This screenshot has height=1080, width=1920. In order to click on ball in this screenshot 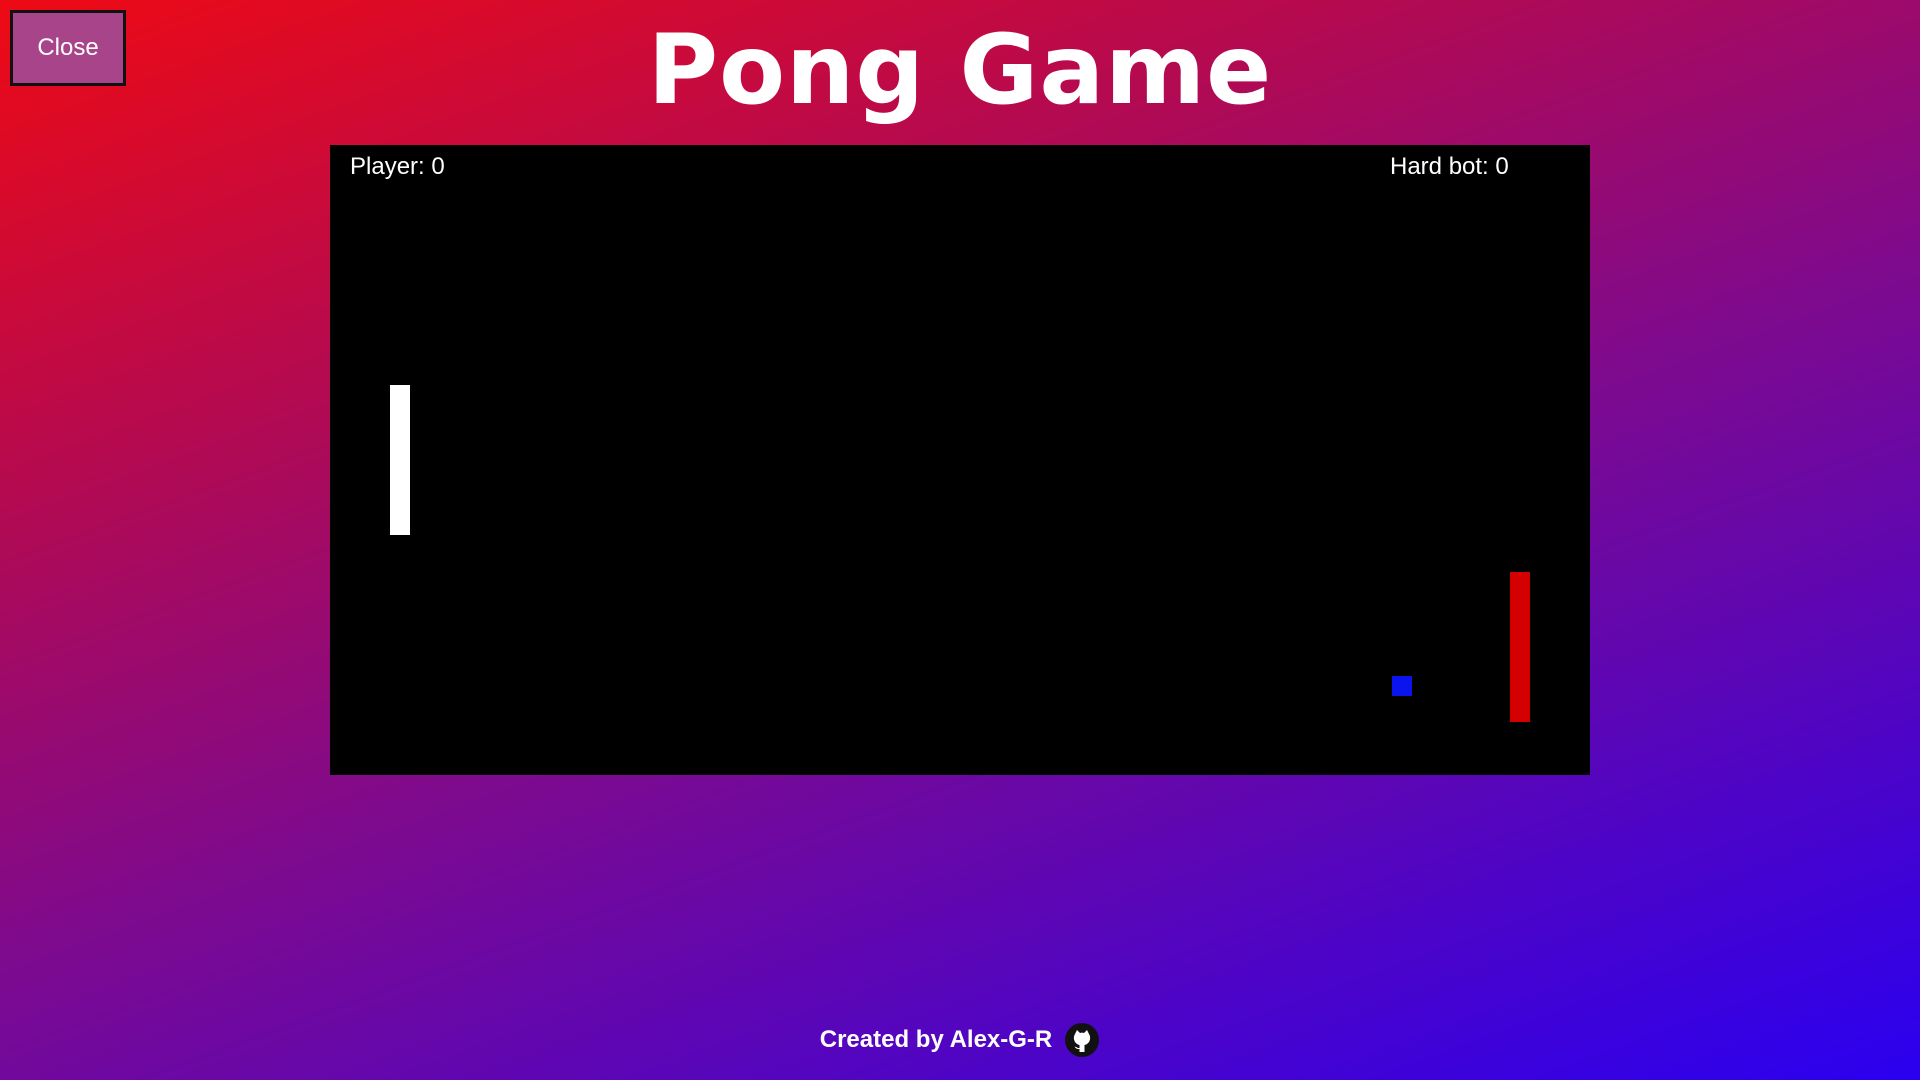, I will do `click(1402, 686)`.